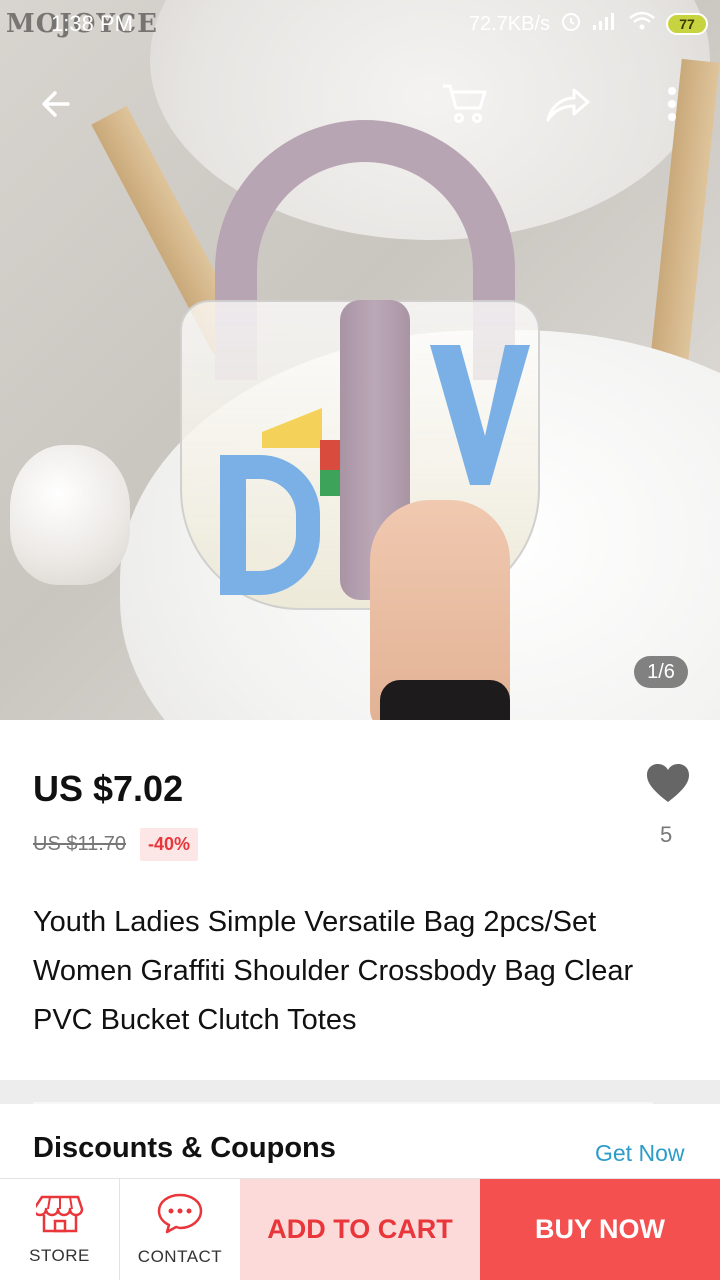 The width and height of the screenshot is (720, 1280). Describe the element at coordinates (360, 104) in the screenshot. I see `top-actions` at that location.